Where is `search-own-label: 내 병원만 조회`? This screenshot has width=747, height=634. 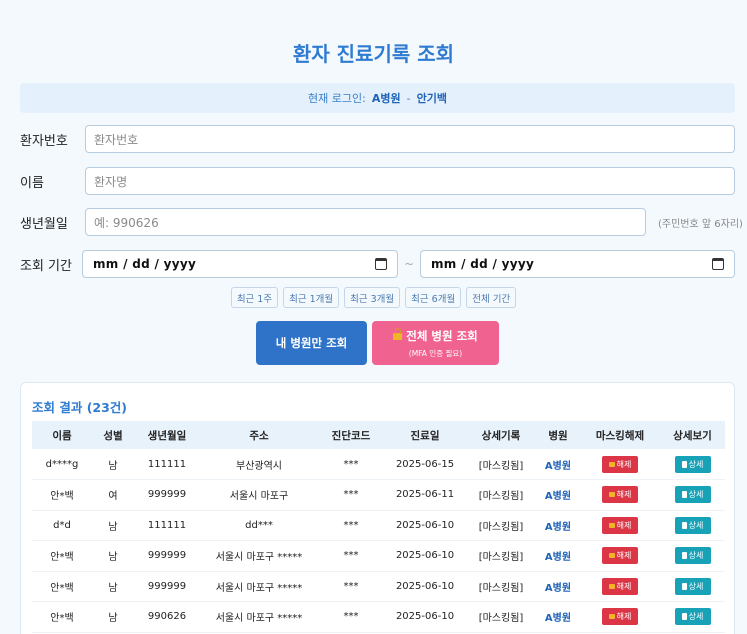
search-own-label: 내 병원만 조회 is located at coordinates (311, 343).